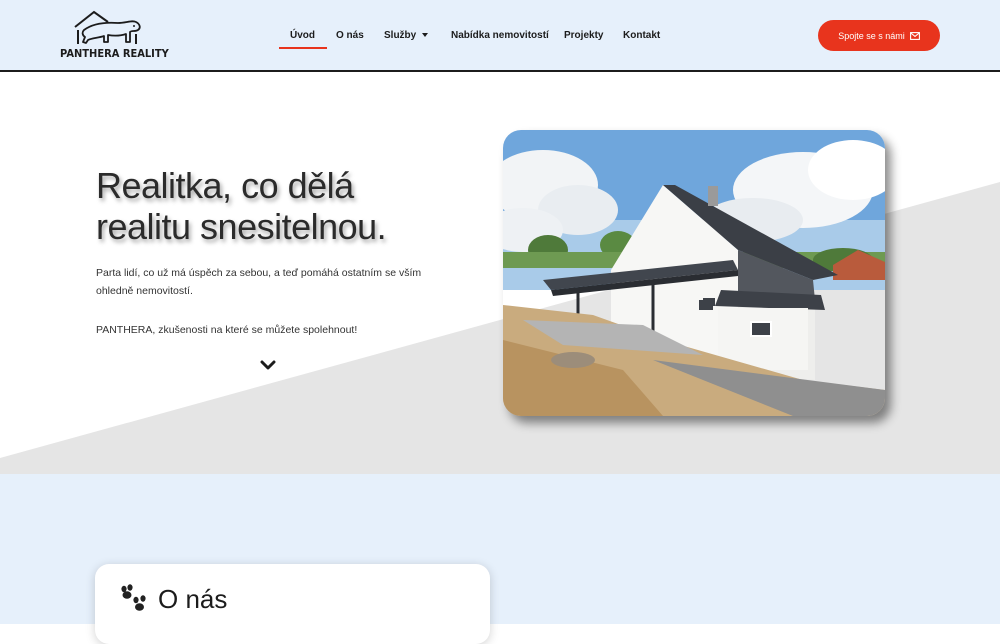 The image size is (1000, 644). Describe the element at coordinates (133, 597) in the screenshot. I see `paw-prints-icon` at that location.